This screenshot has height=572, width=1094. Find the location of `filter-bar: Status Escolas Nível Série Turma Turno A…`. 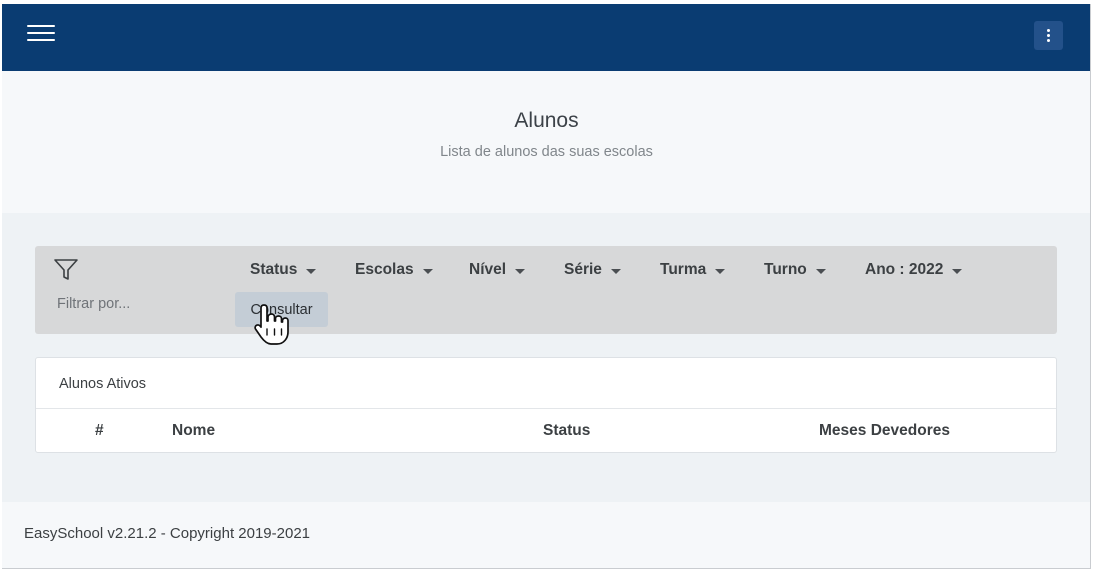

filter-bar: Status Escolas Nível Série Turma Turno A… is located at coordinates (546, 290).